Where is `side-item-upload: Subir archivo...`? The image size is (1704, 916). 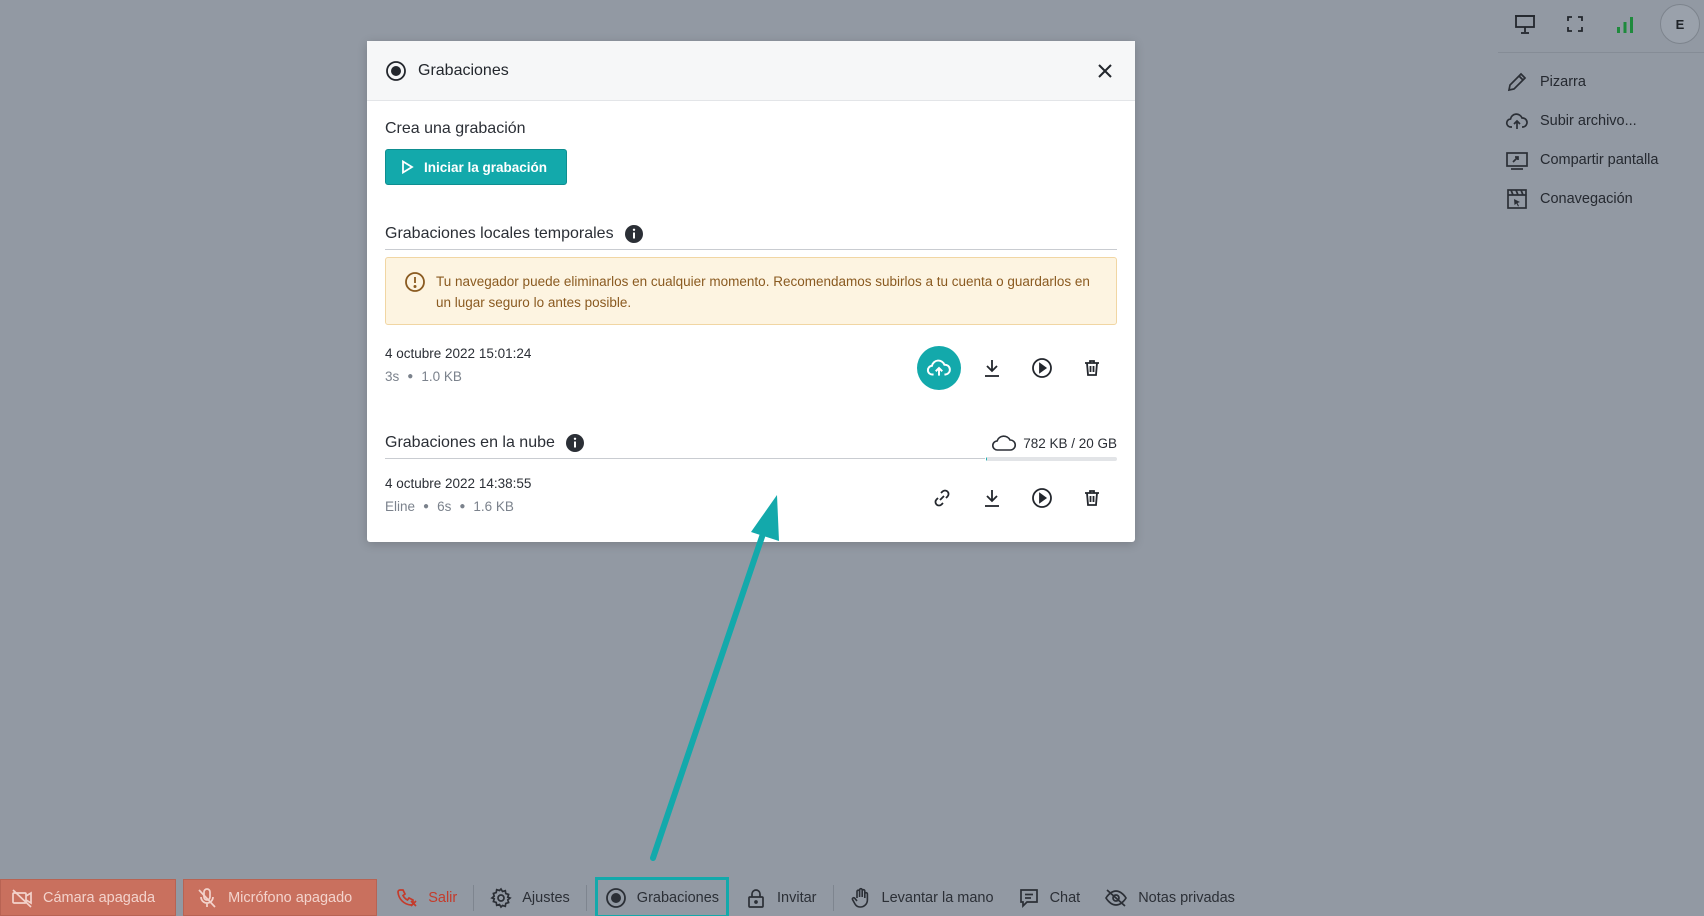
side-item-upload: Subir archivo... is located at coordinates (1581, 120).